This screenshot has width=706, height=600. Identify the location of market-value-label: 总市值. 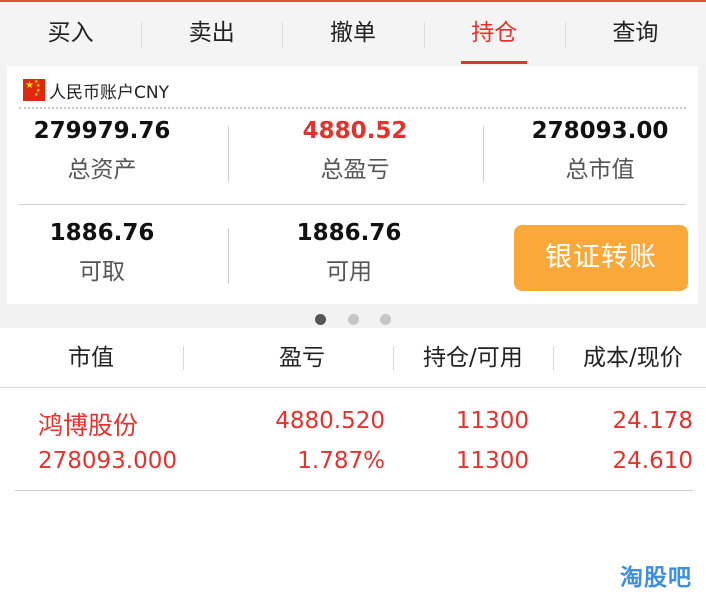
(600, 170).